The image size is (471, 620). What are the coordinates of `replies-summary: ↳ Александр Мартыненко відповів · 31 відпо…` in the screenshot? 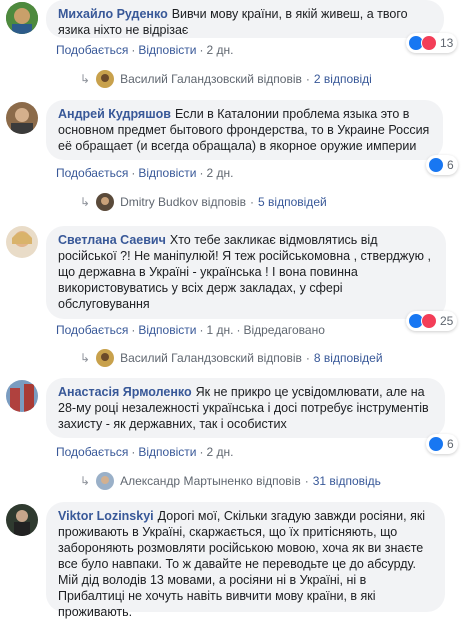 It's located at (230, 481).